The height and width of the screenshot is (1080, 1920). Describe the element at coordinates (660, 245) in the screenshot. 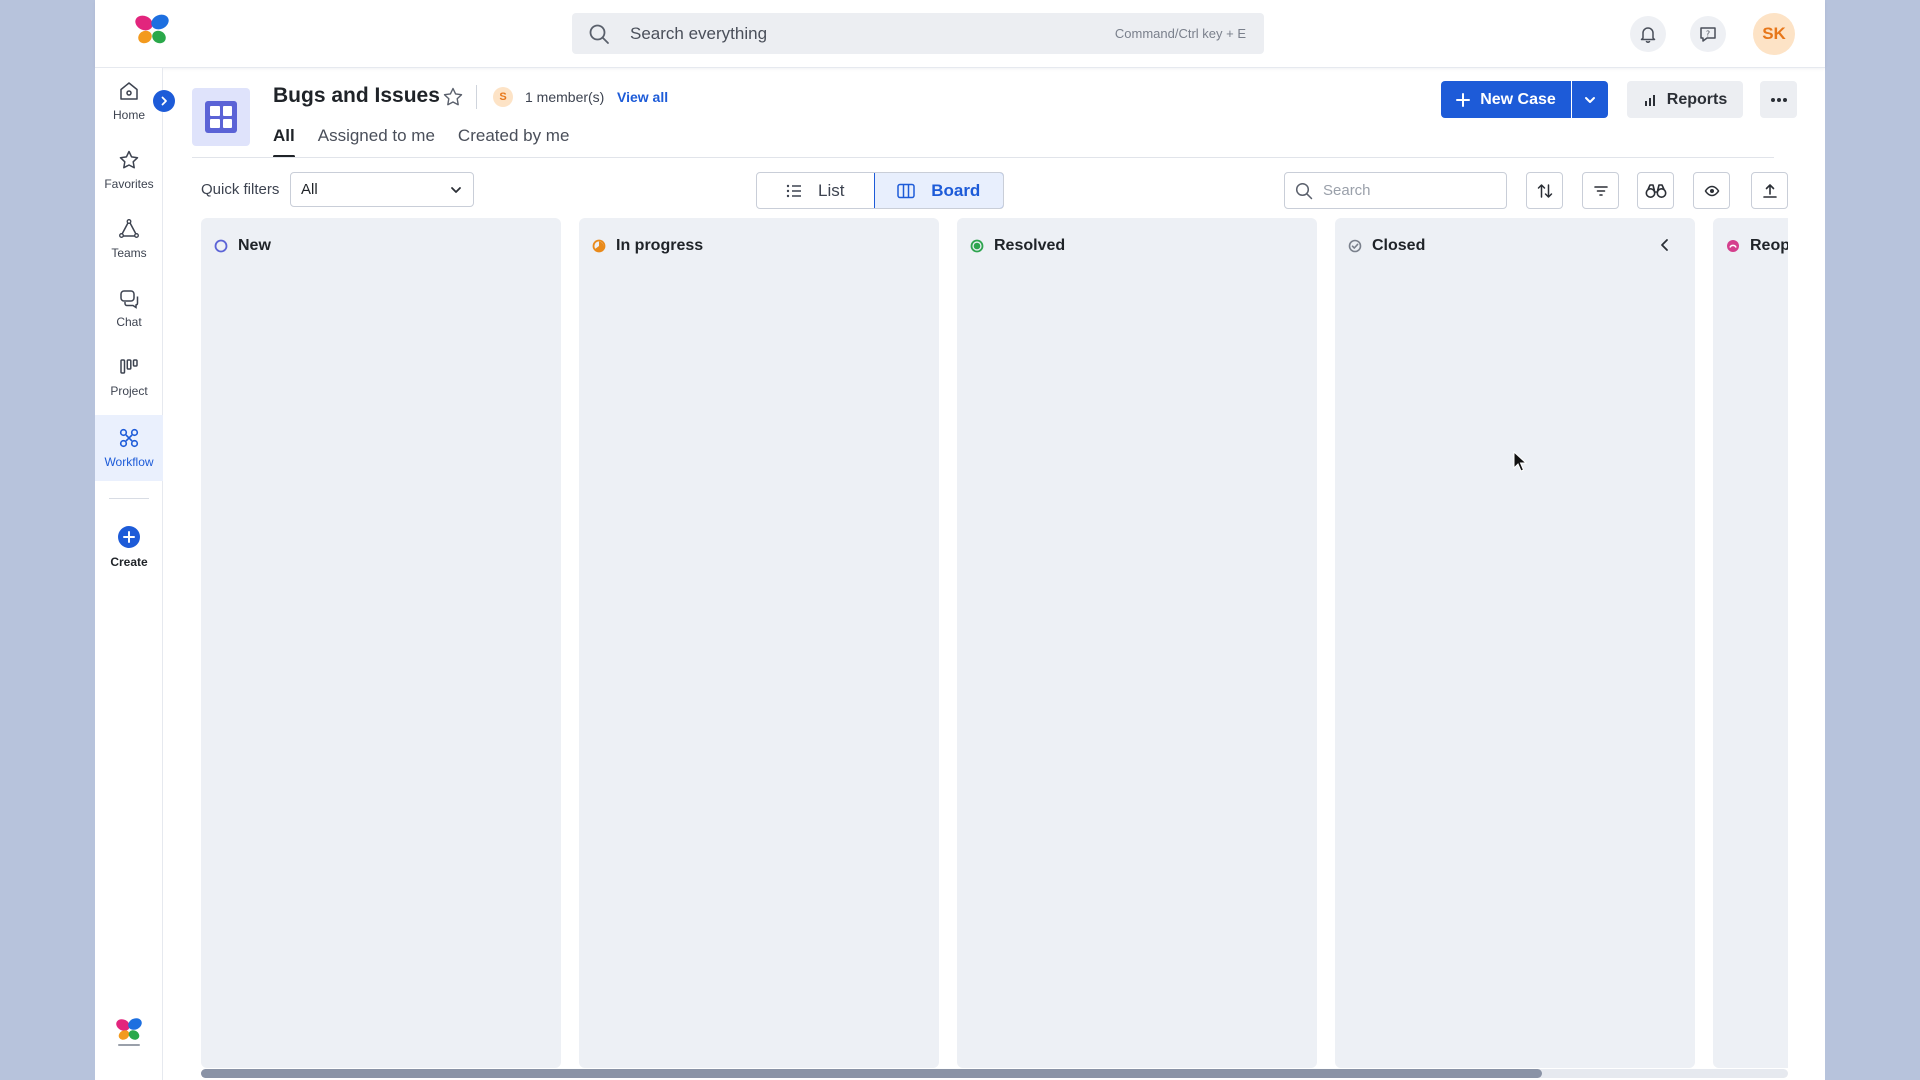

I see `column-title: In progress` at that location.